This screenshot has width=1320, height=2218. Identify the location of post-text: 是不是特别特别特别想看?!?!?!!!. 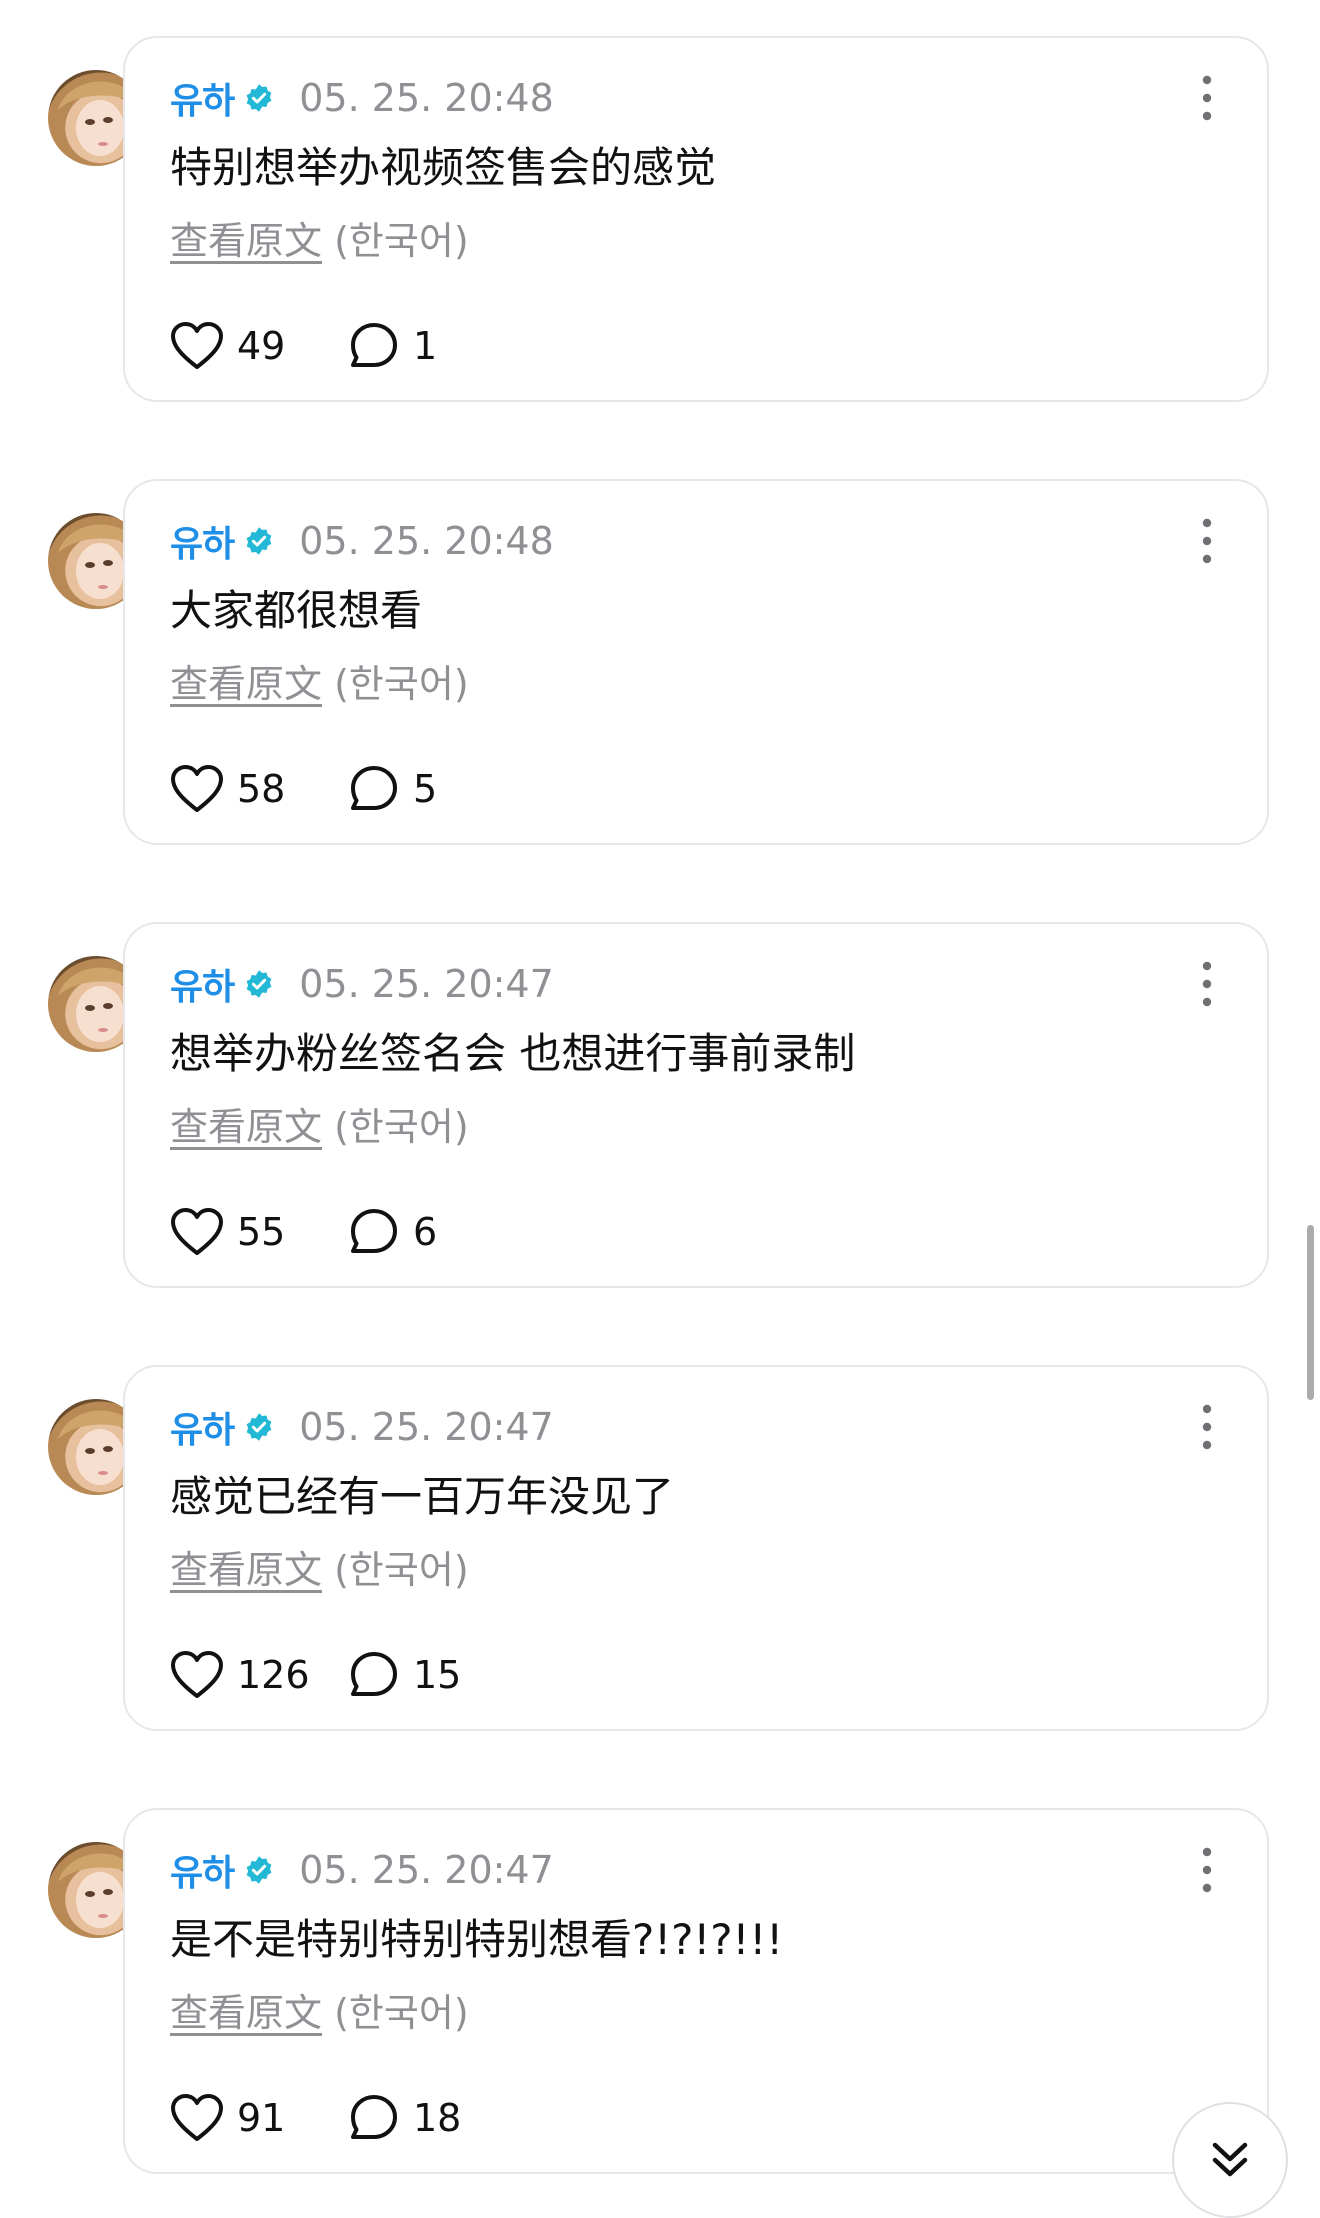
(477, 1939).